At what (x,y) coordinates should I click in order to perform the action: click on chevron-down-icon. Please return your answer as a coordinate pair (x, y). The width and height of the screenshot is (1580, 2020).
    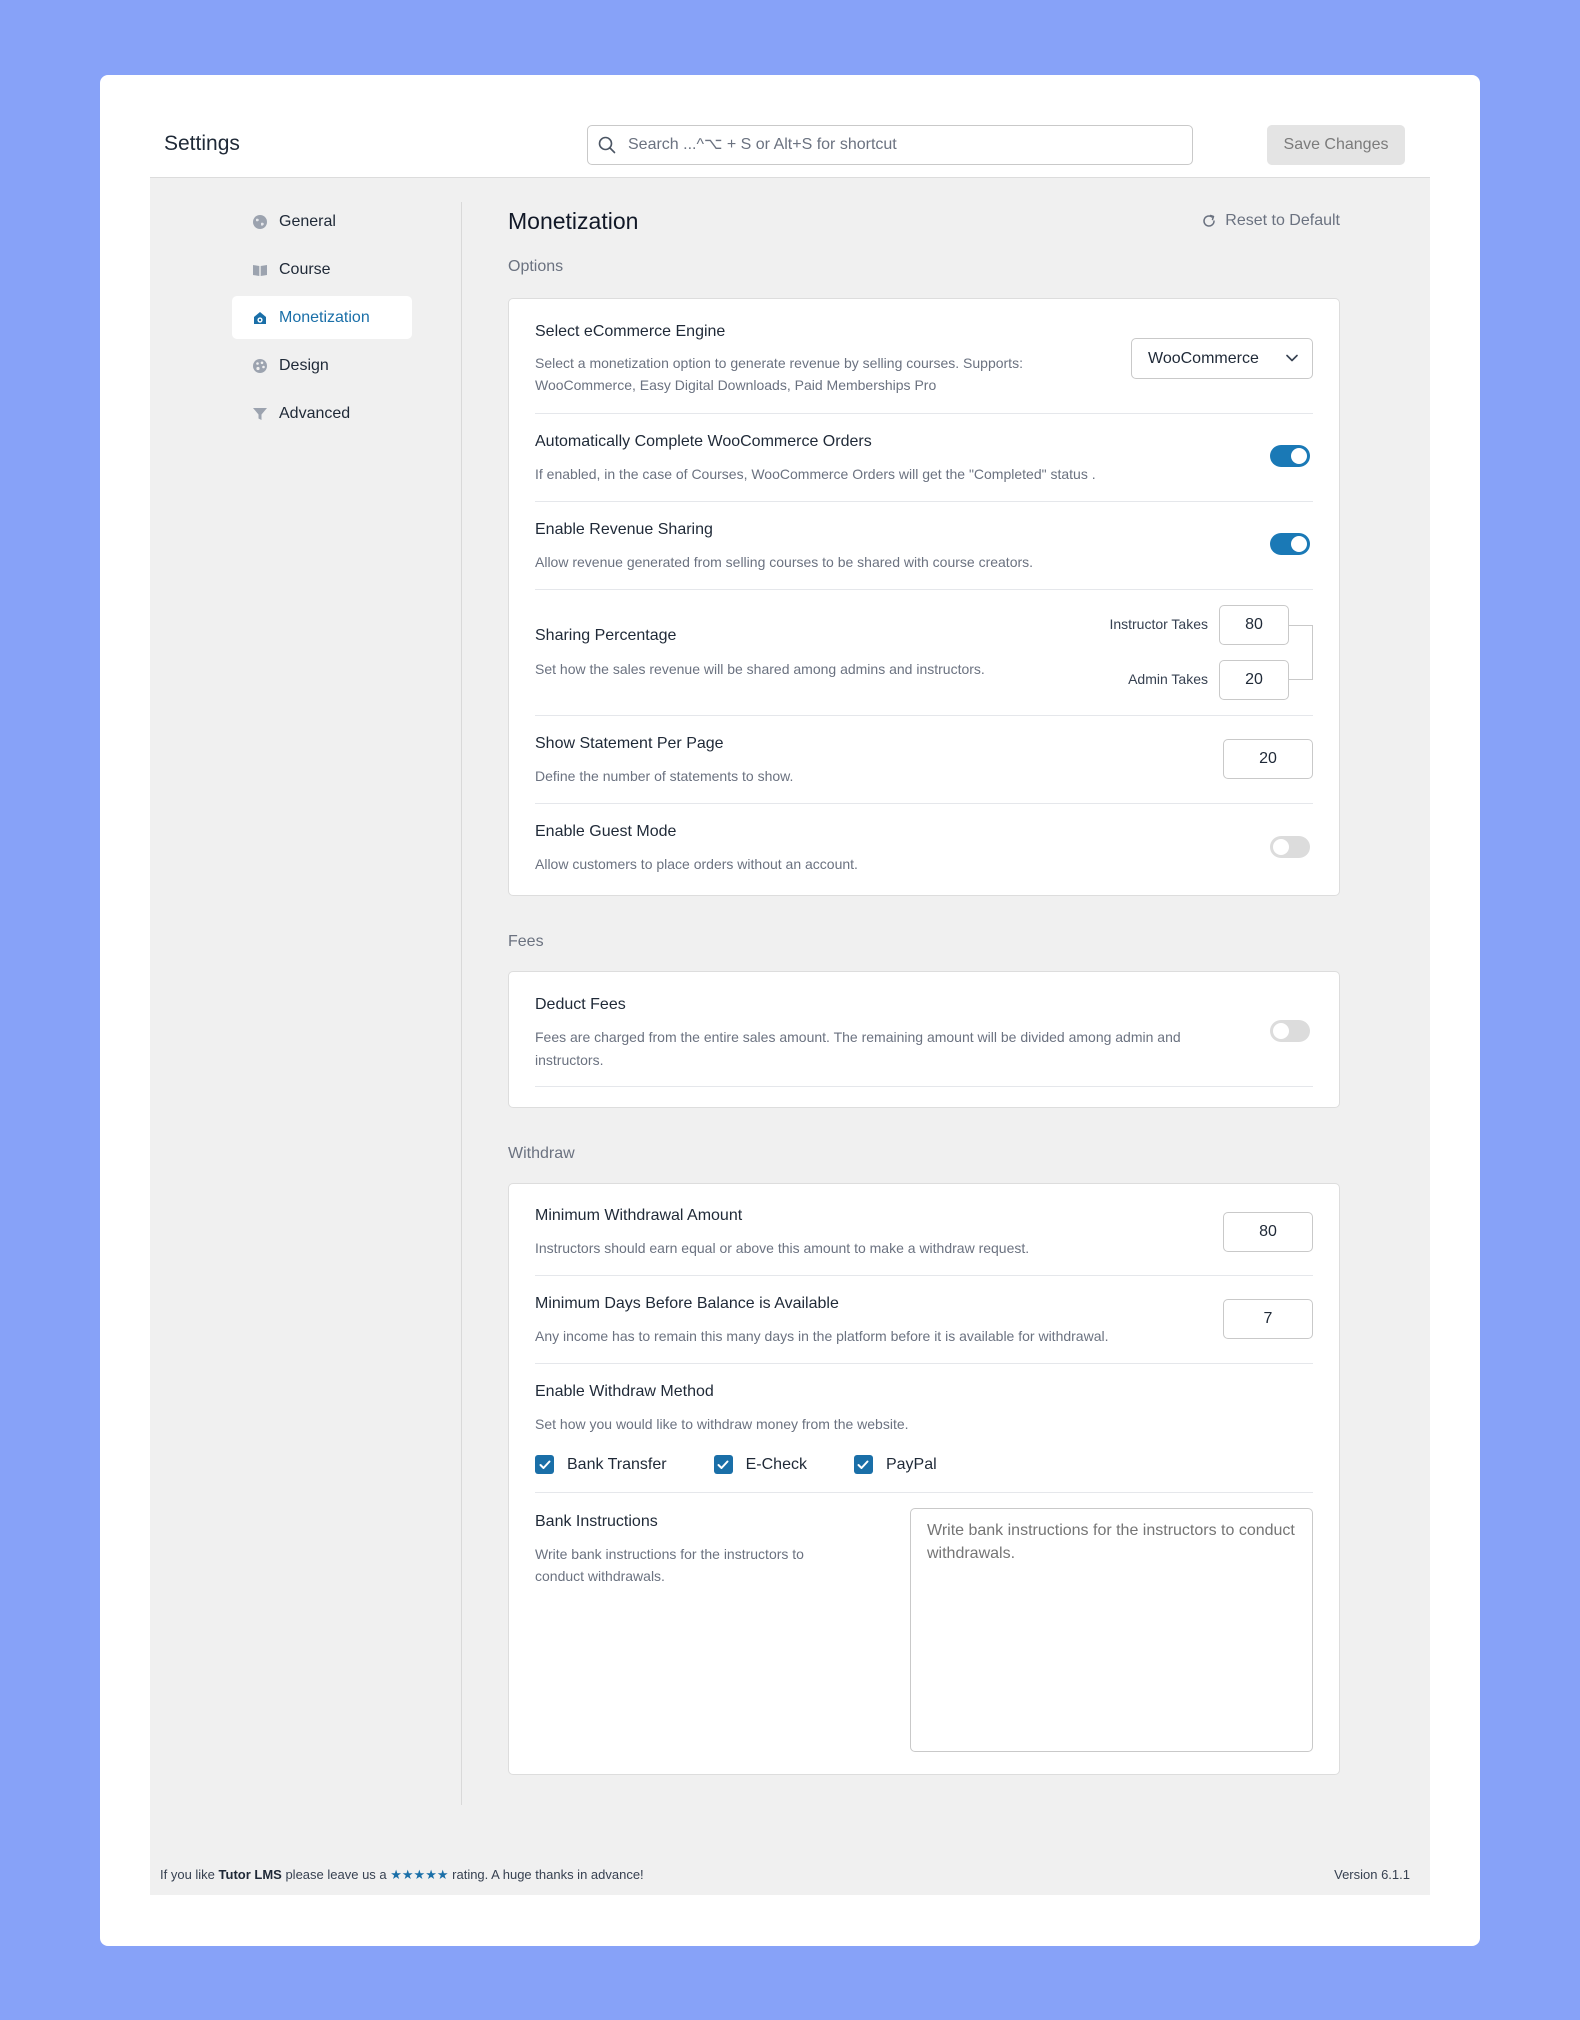
    Looking at the image, I should click on (1292, 358).